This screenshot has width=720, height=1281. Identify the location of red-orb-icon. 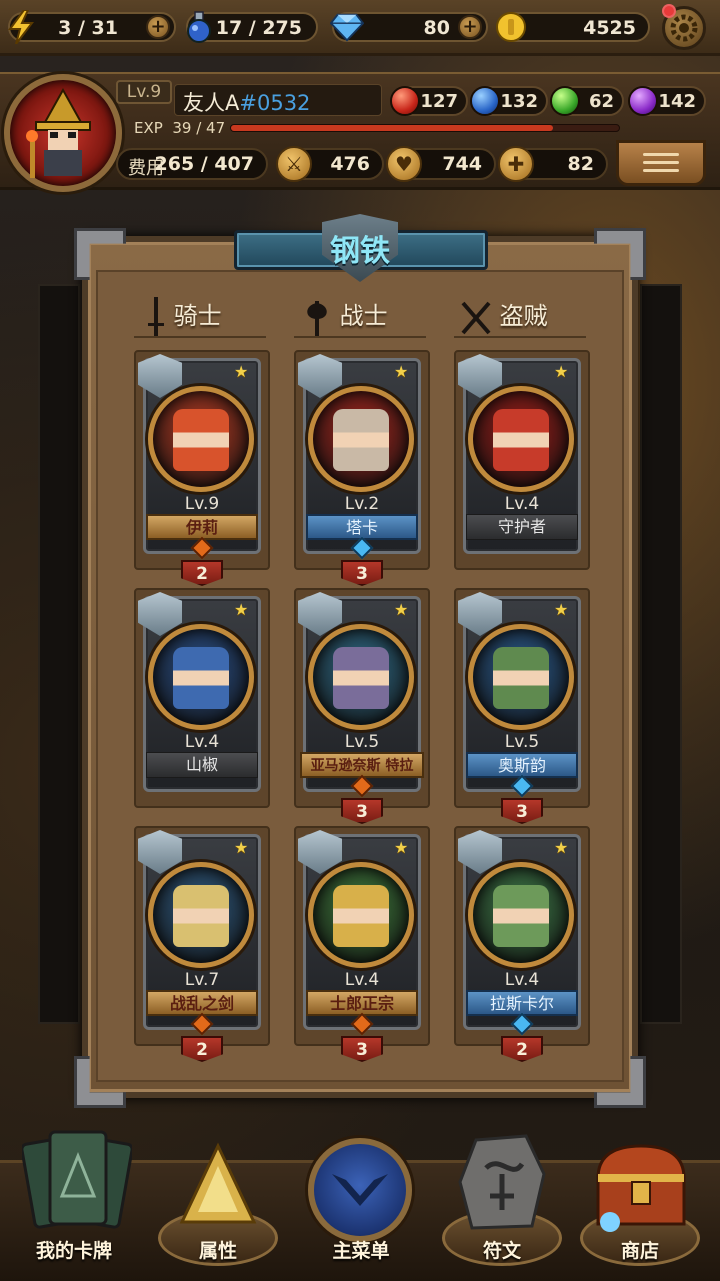
(405, 101).